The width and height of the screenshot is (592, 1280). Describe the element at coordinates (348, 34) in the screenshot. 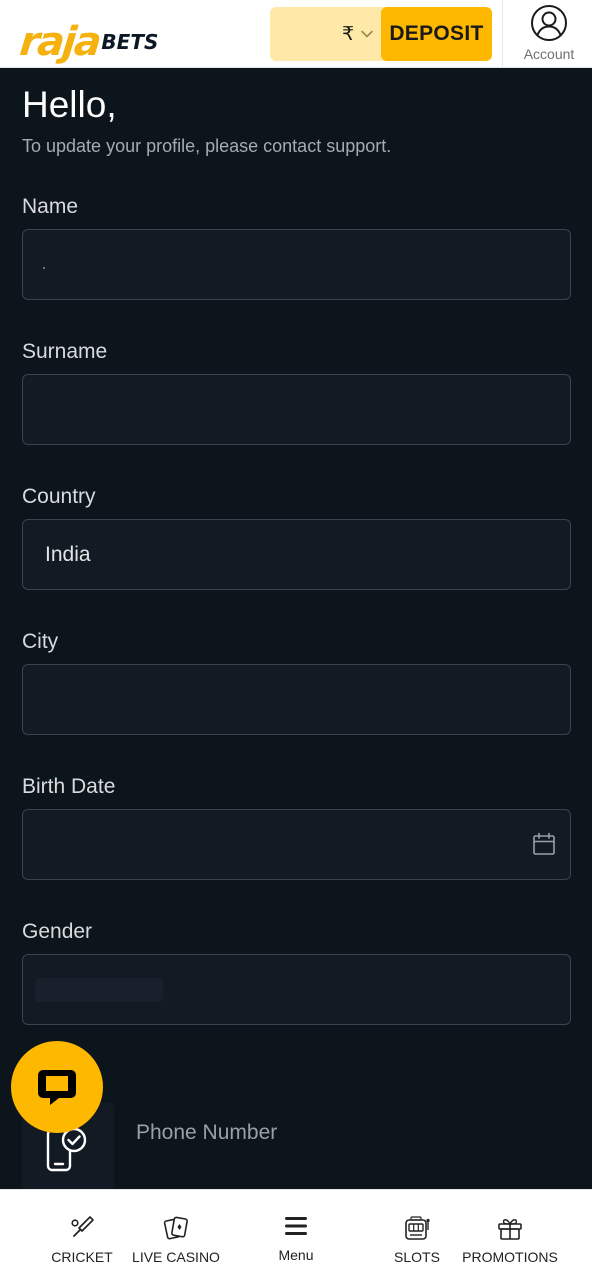

I see `currency-symbol: ₹` at that location.